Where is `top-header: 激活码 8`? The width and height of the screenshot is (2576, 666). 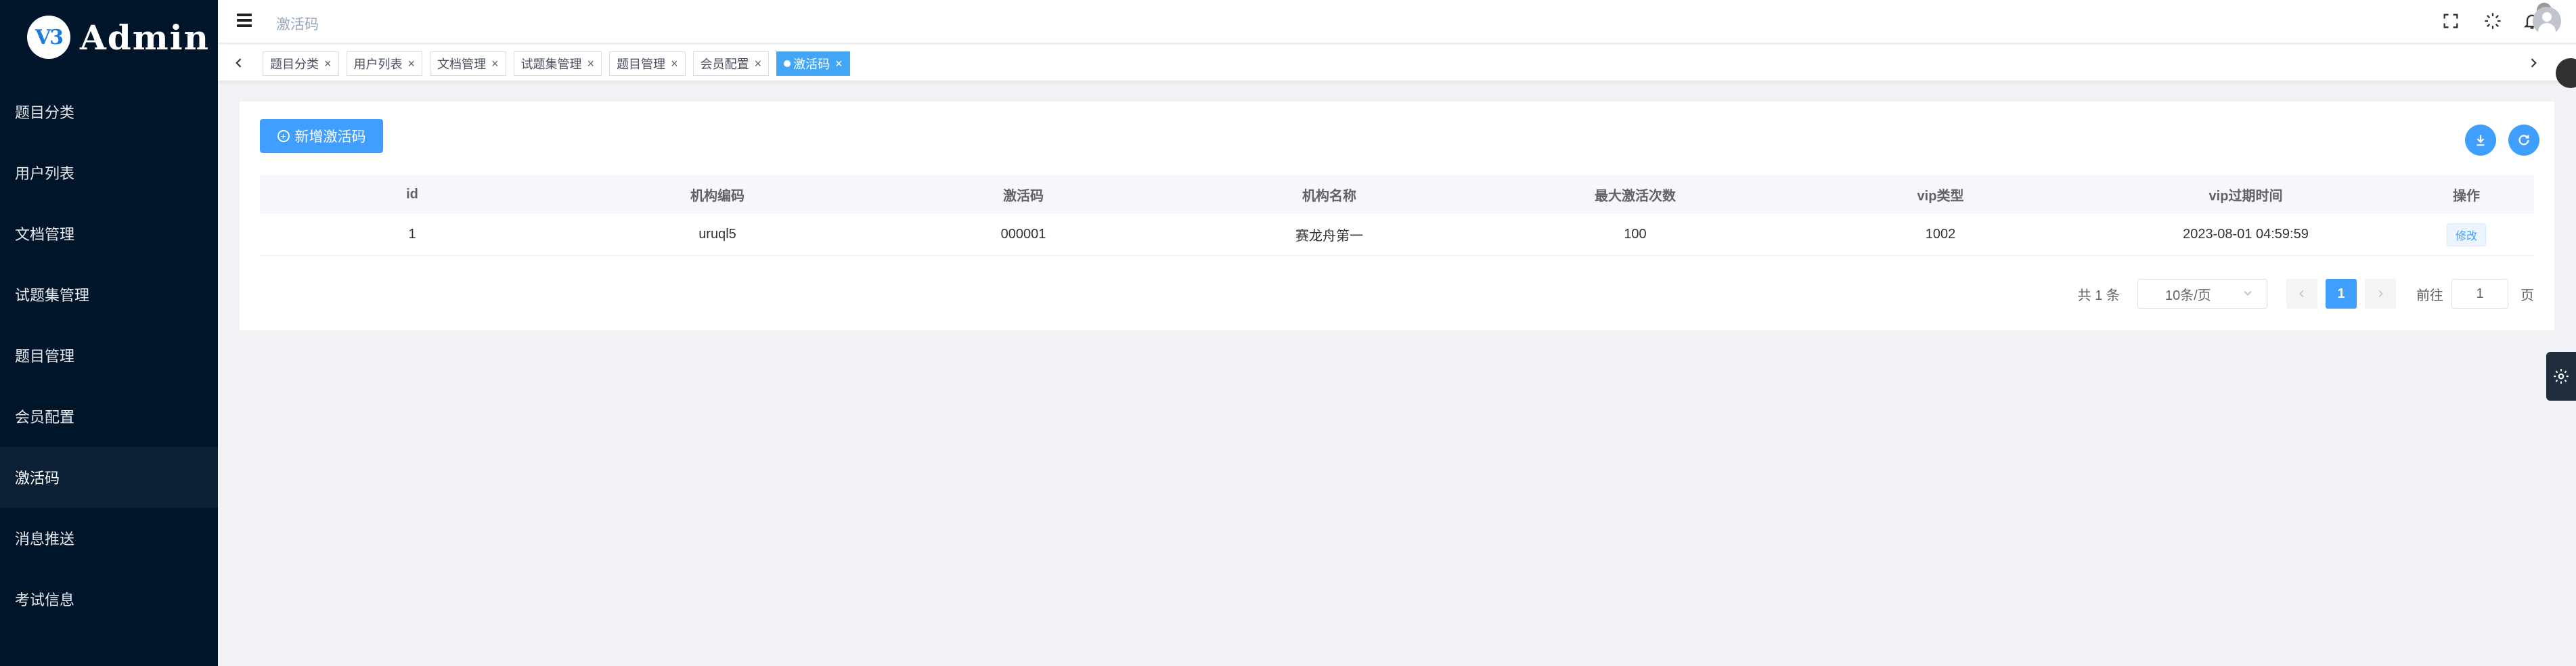 top-header: 激活码 8 is located at coordinates (1397, 22).